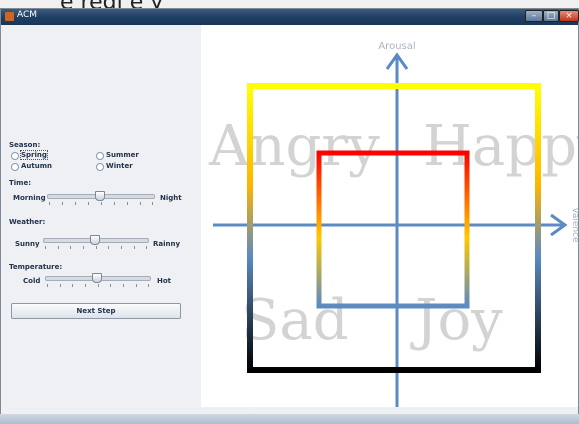 The image size is (579, 424). I want to click on temperature-slider-thumb, so click(97, 278).